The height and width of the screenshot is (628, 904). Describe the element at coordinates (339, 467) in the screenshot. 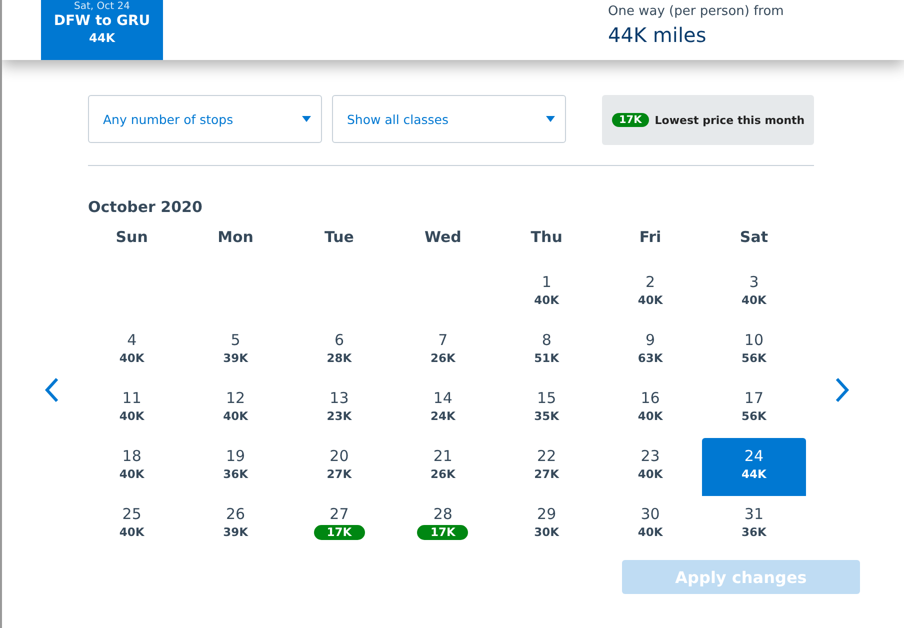

I see `calendar-day: 20 27K` at that location.